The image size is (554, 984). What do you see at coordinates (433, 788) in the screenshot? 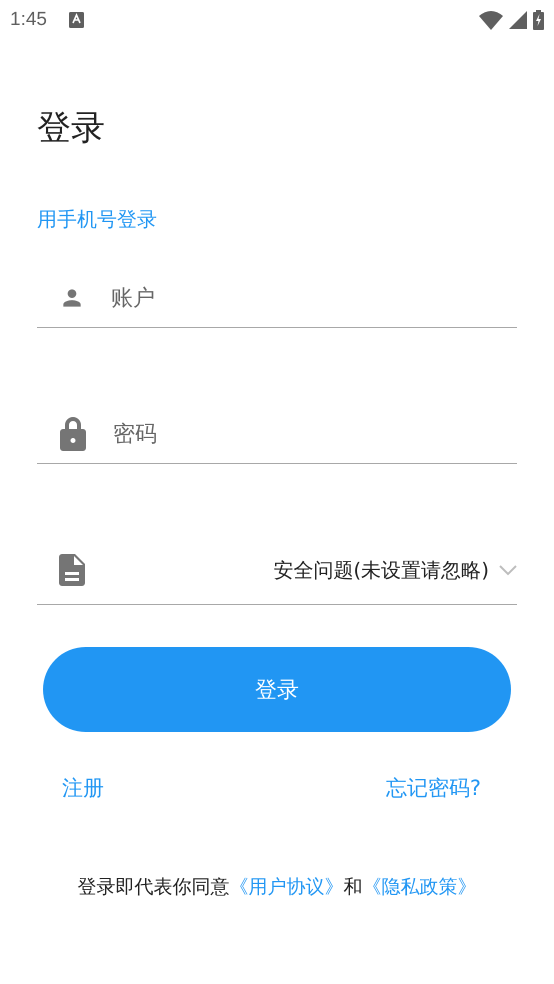
I see `forgot-password-link: 忘记密码?` at bounding box center [433, 788].